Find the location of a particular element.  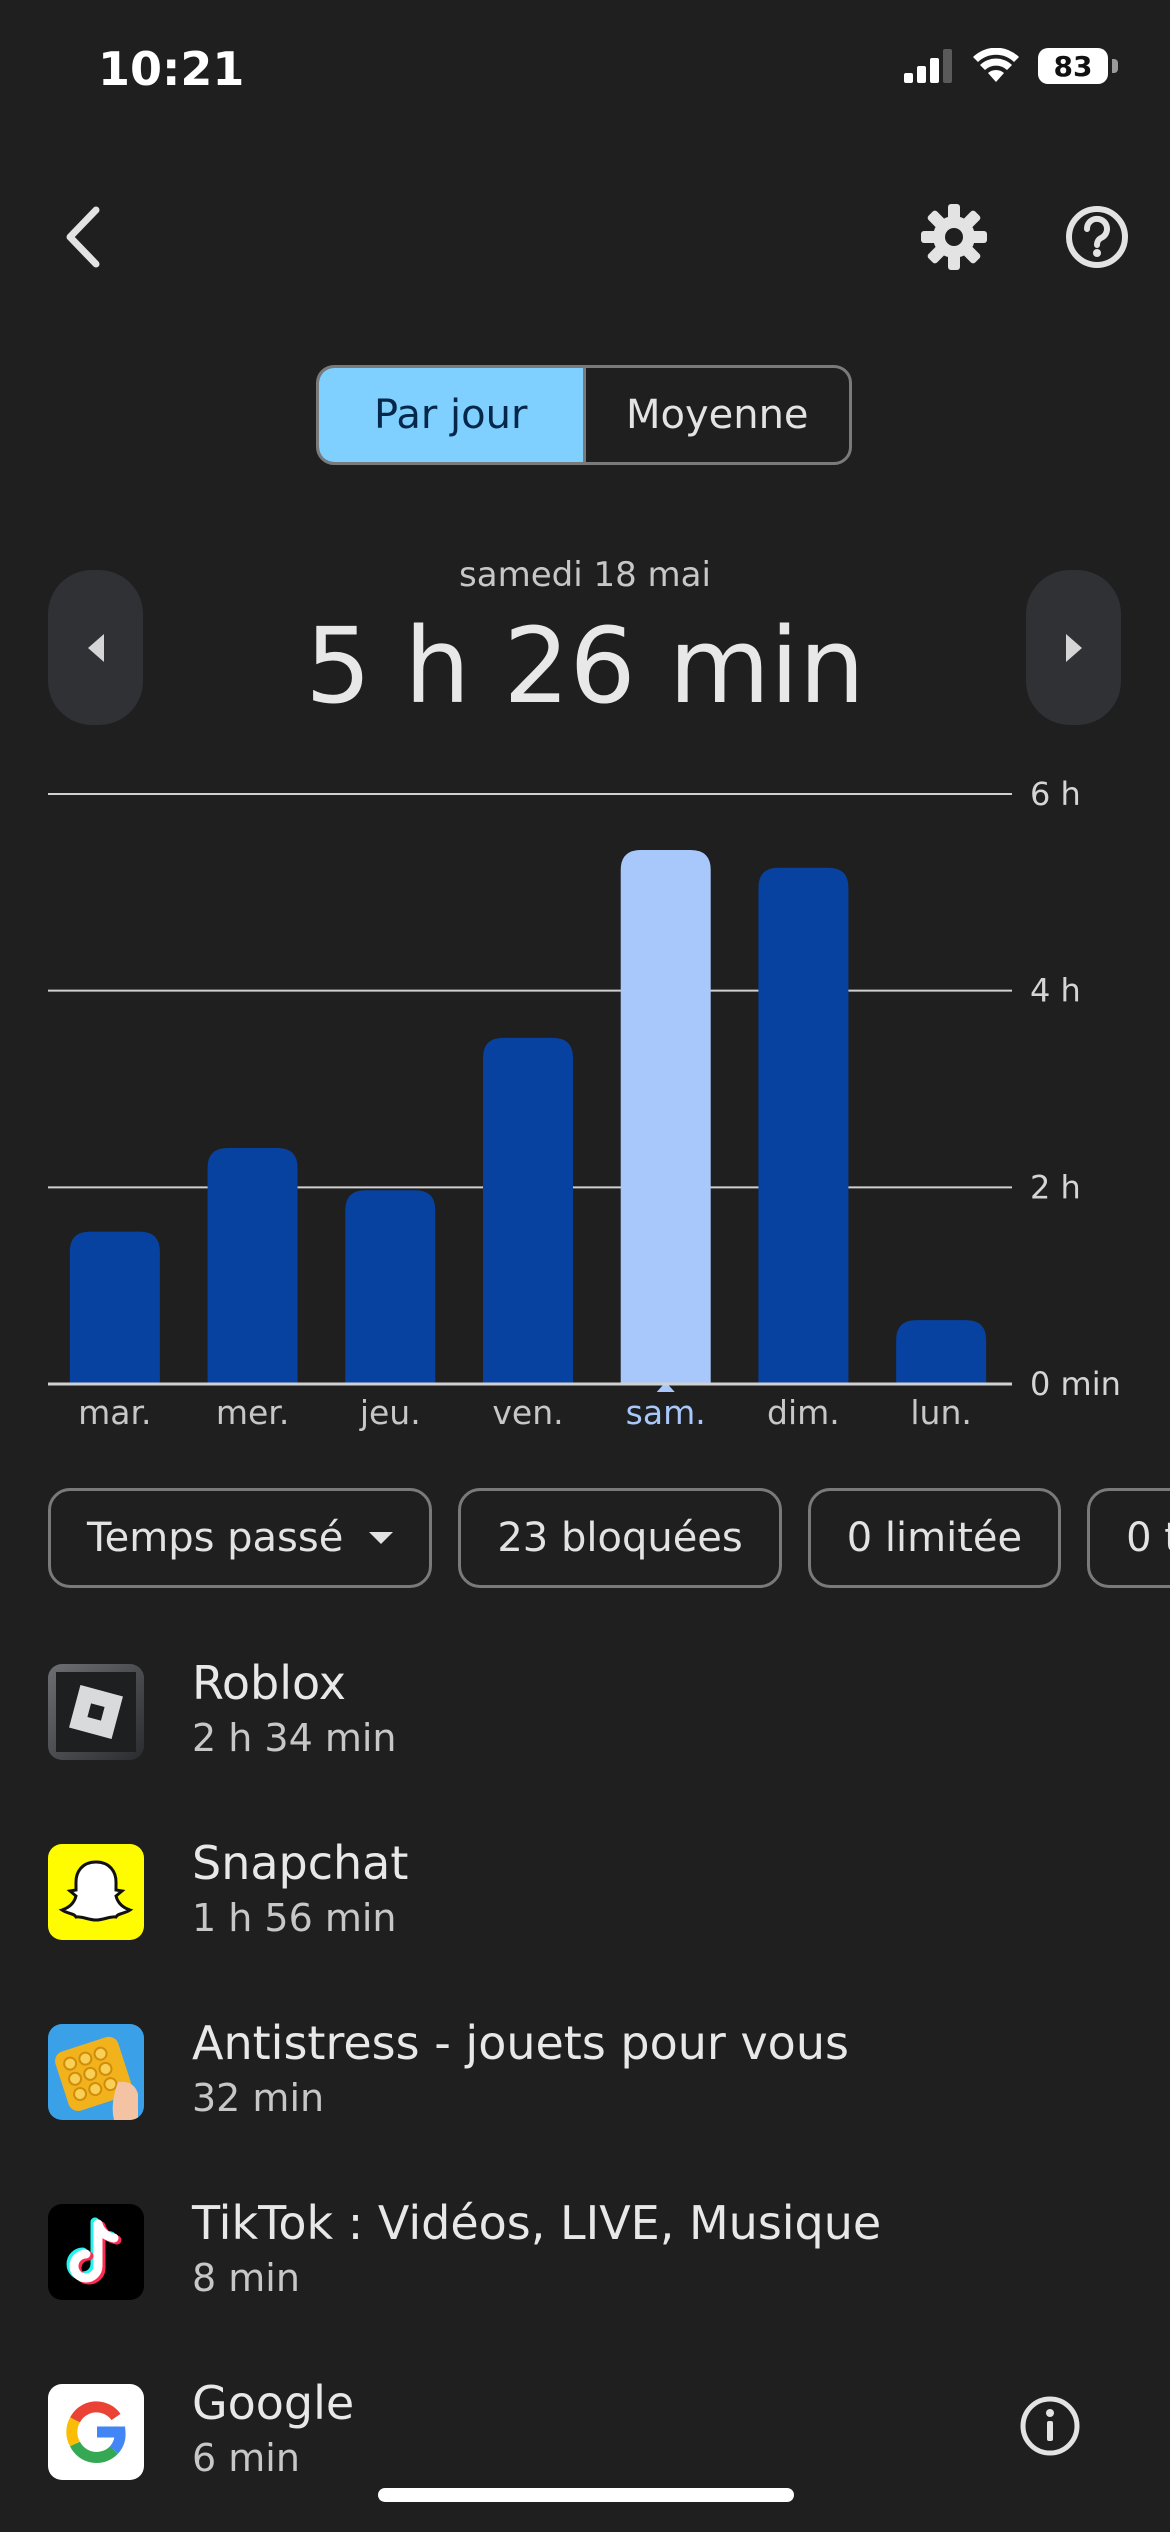

filter-label: 0 t is located at coordinates (1148, 1538).